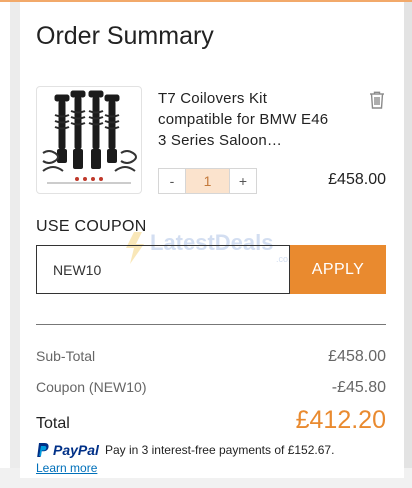 The width and height of the screenshot is (412, 488). I want to click on total-label: Total, so click(53, 423).